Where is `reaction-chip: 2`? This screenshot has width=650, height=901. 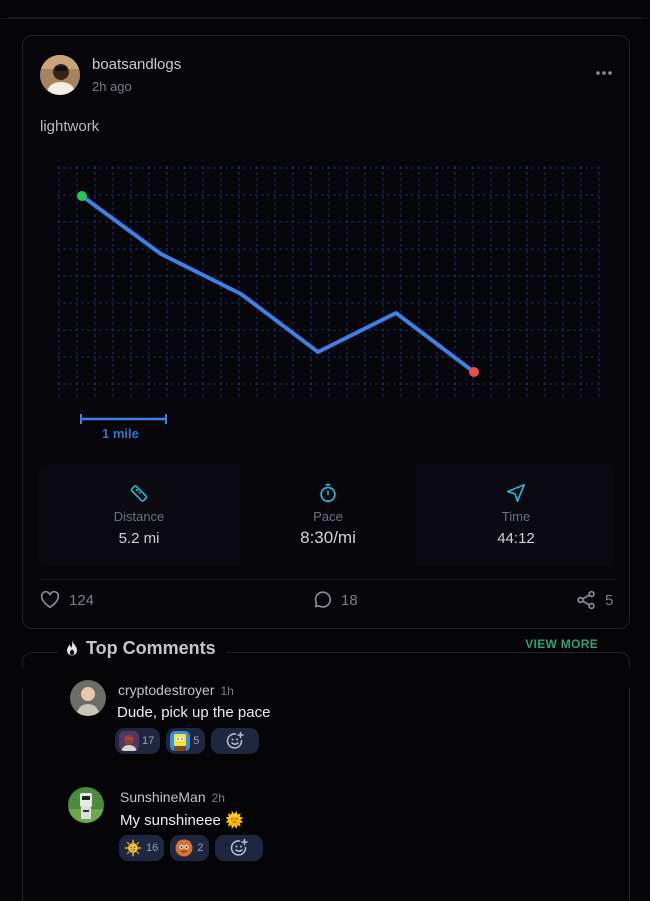 reaction-chip: 2 is located at coordinates (190, 848).